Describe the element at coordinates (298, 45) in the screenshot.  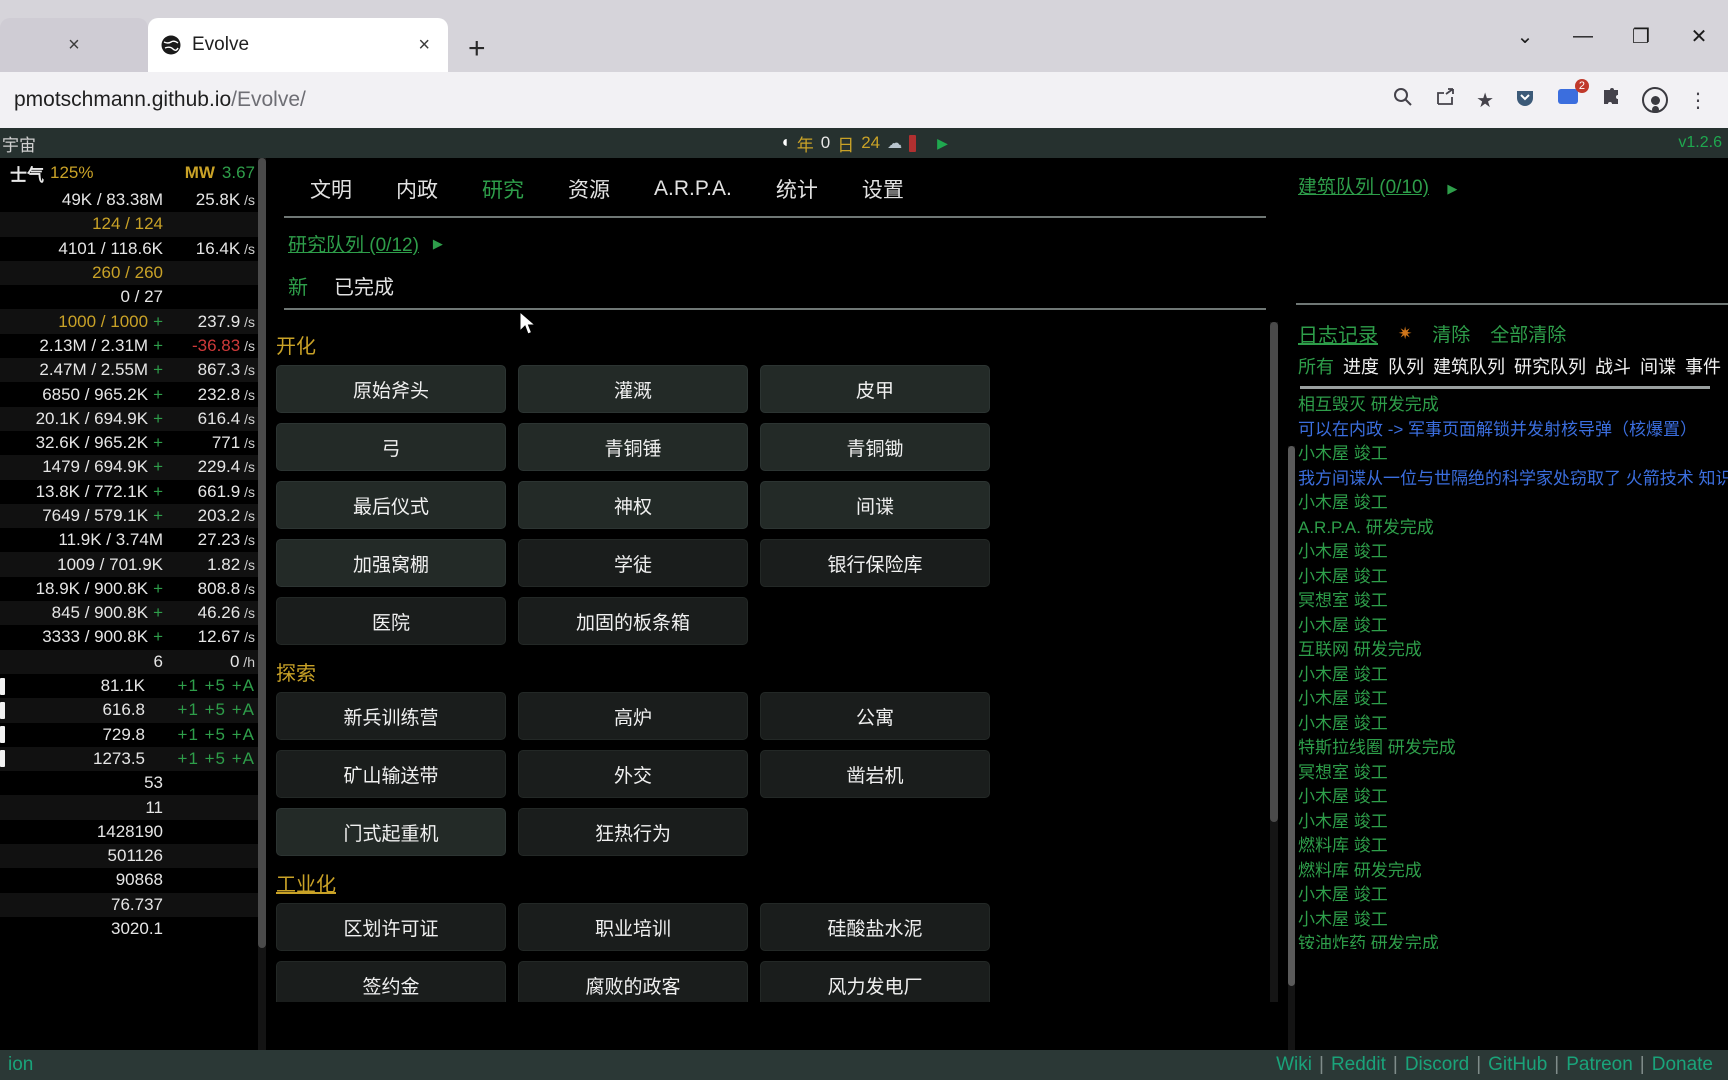
I see `browser-tab-evolve: Evolve ×` at that location.